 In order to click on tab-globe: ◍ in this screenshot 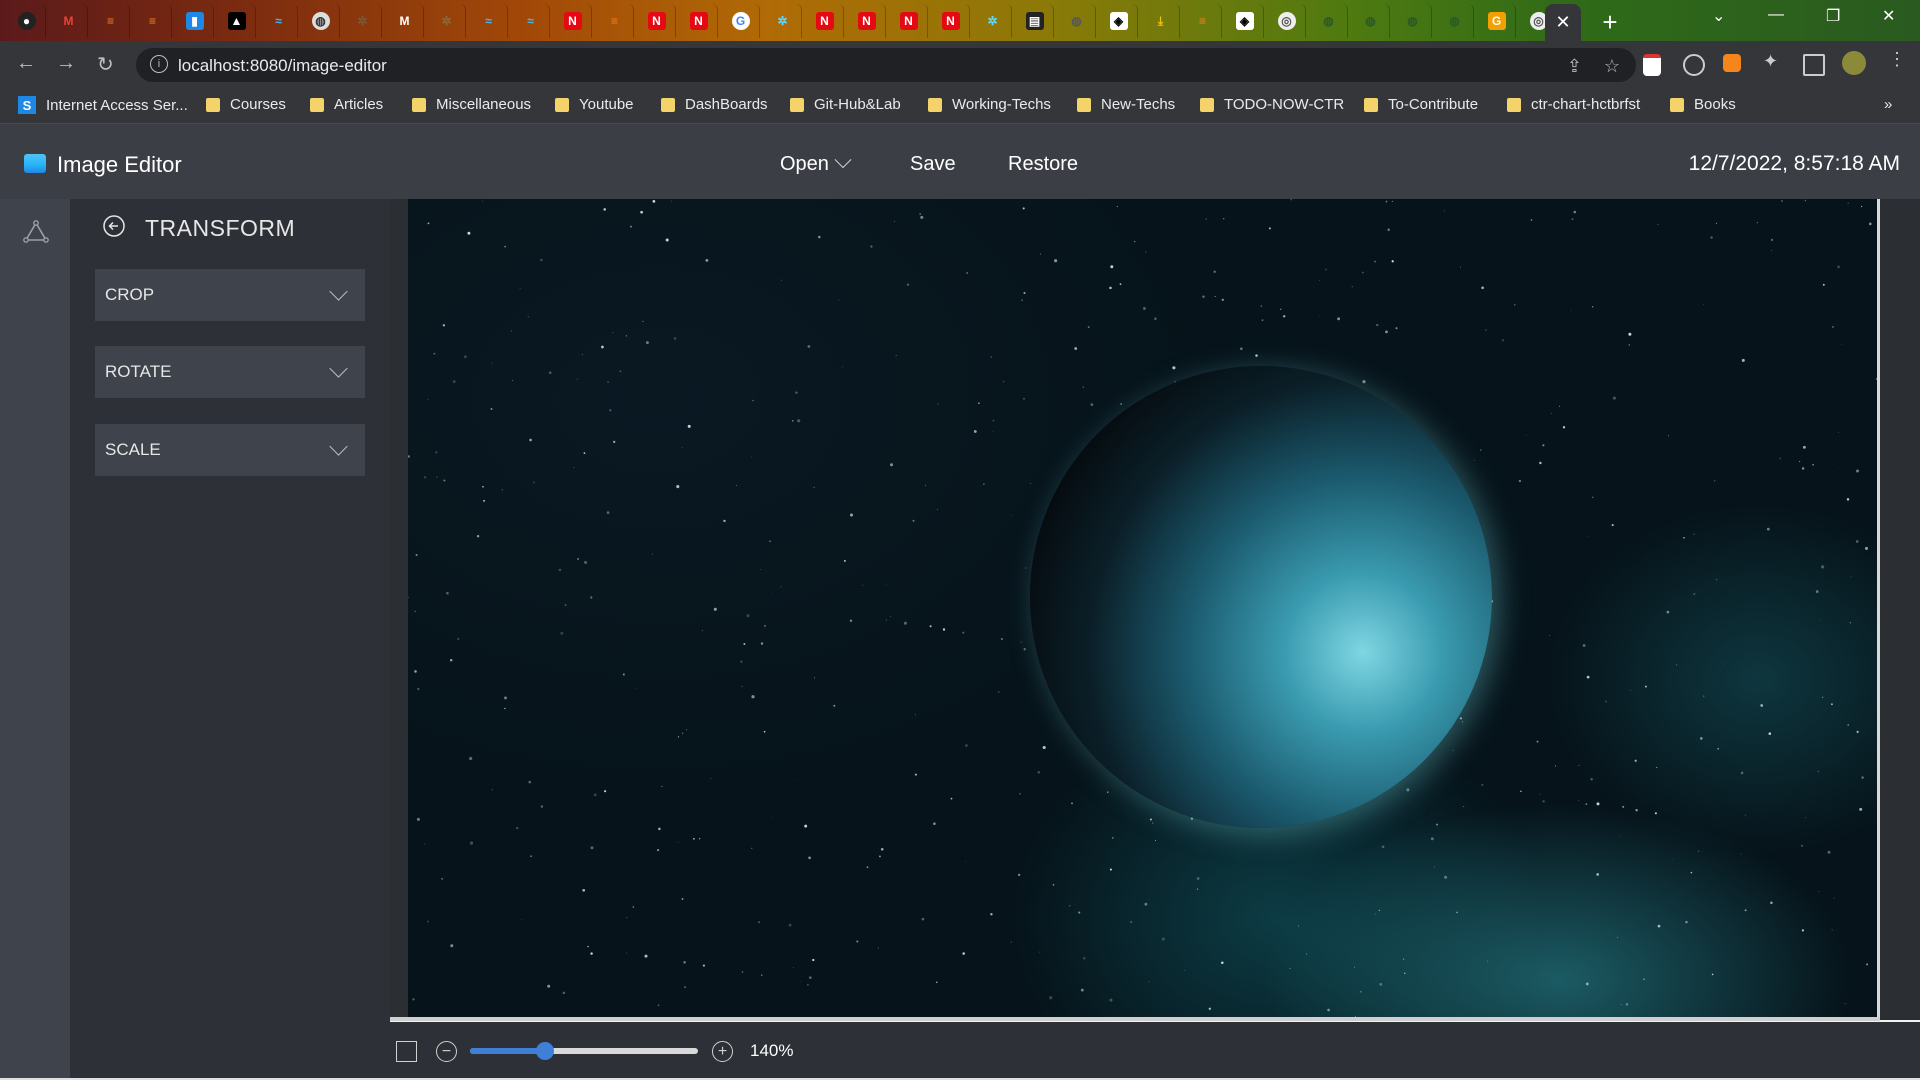, I will do `click(321, 21)`.